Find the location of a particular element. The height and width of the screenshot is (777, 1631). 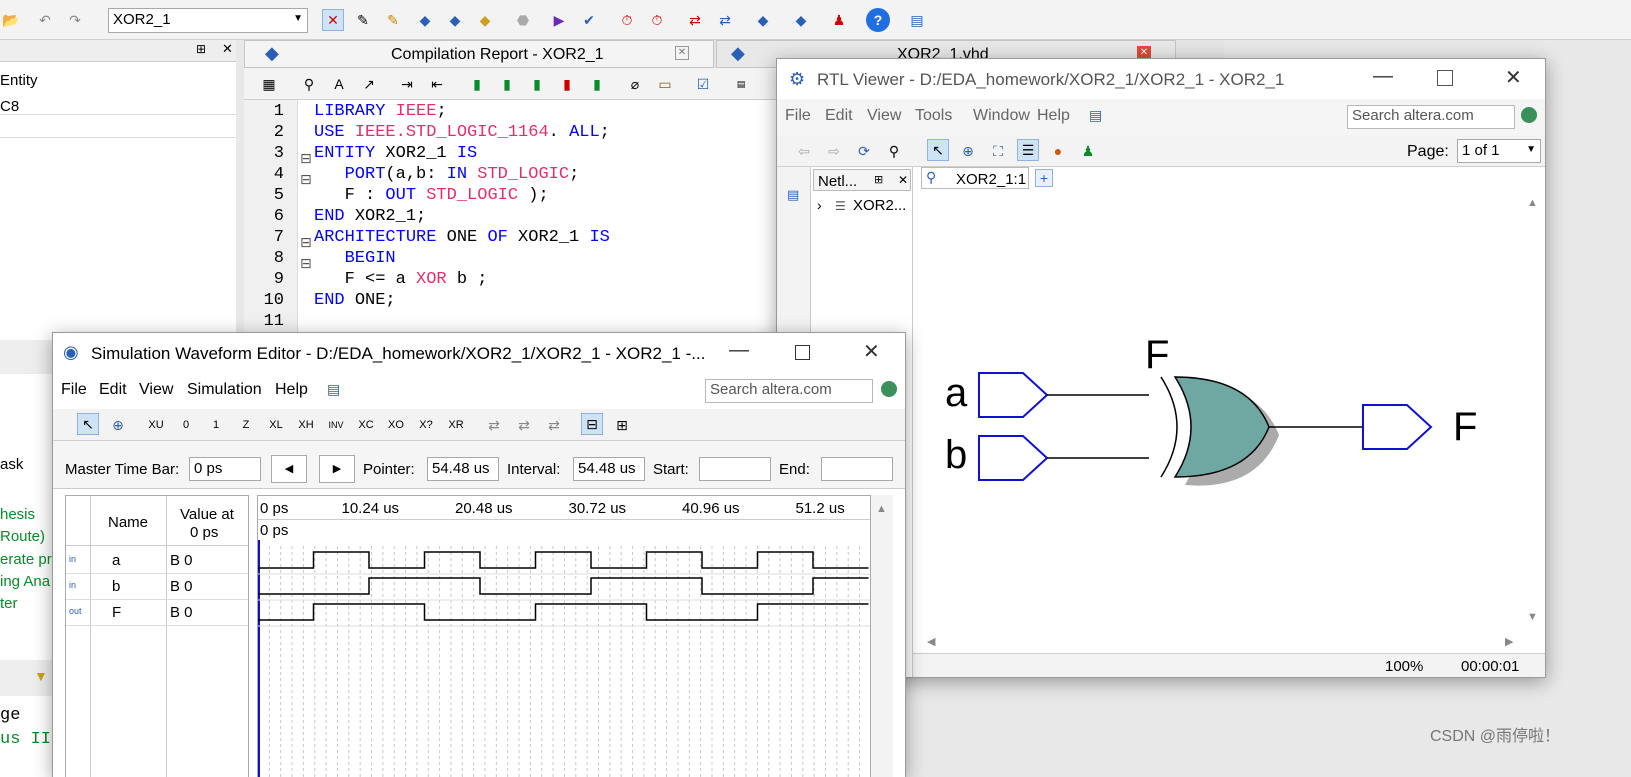

select-icon: ↖ is located at coordinates (88, 424).